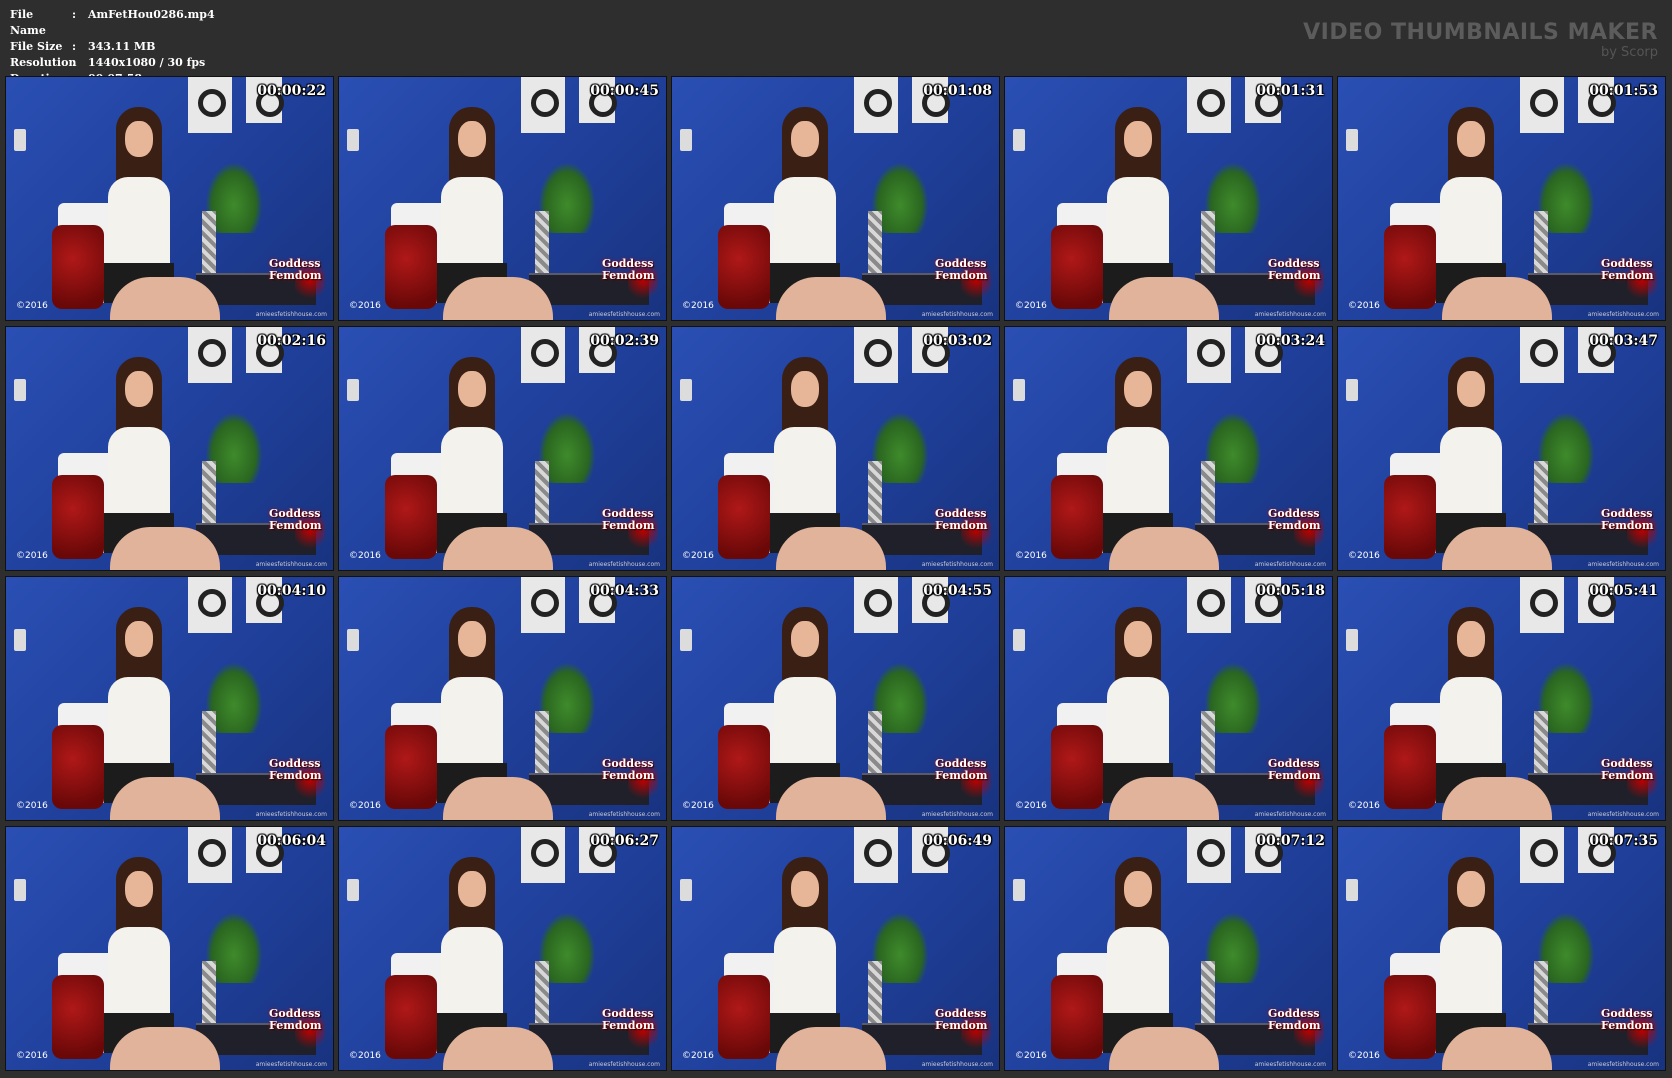 Image resolution: width=1672 pixels, height=1078 pixels. What do you see at coordinates (1623, 591) in the screenshot?
I see `timestamp: 00:05:41` at bounding box center [1623, 591].